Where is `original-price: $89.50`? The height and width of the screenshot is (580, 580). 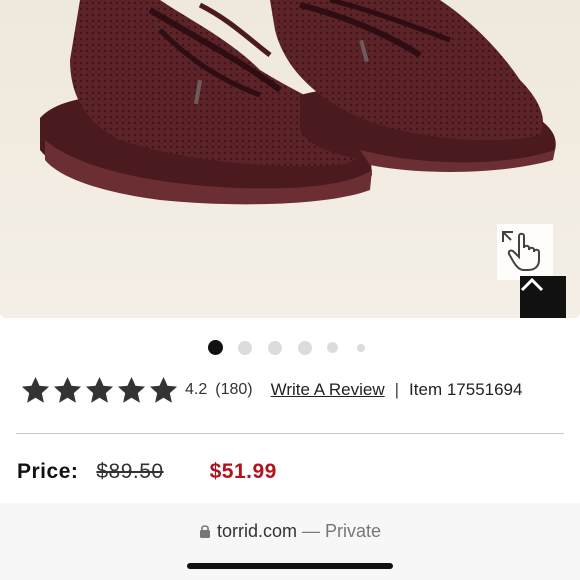
original-price: $89.50 is located at coordinates (130, 471).